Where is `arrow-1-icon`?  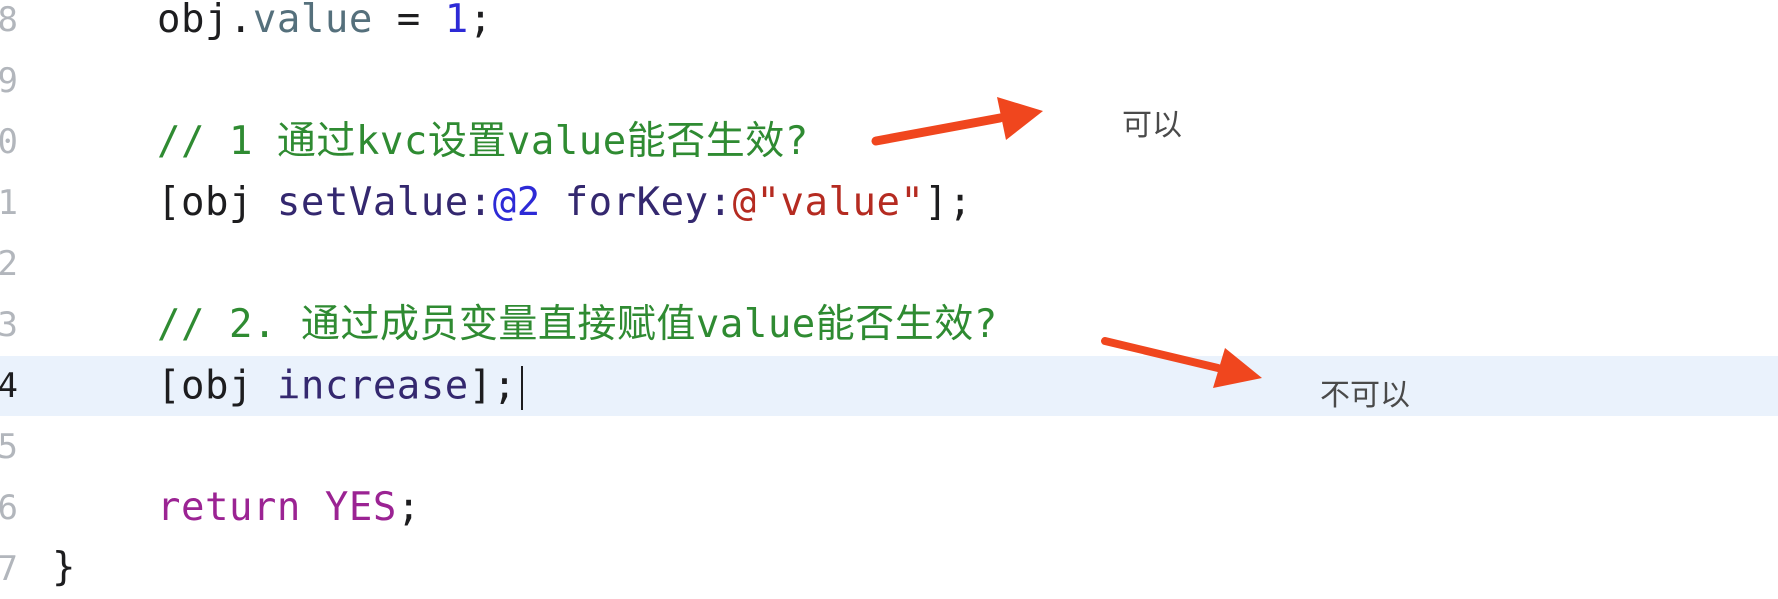
arrow-1-icon is located at coordinates (957, 121).